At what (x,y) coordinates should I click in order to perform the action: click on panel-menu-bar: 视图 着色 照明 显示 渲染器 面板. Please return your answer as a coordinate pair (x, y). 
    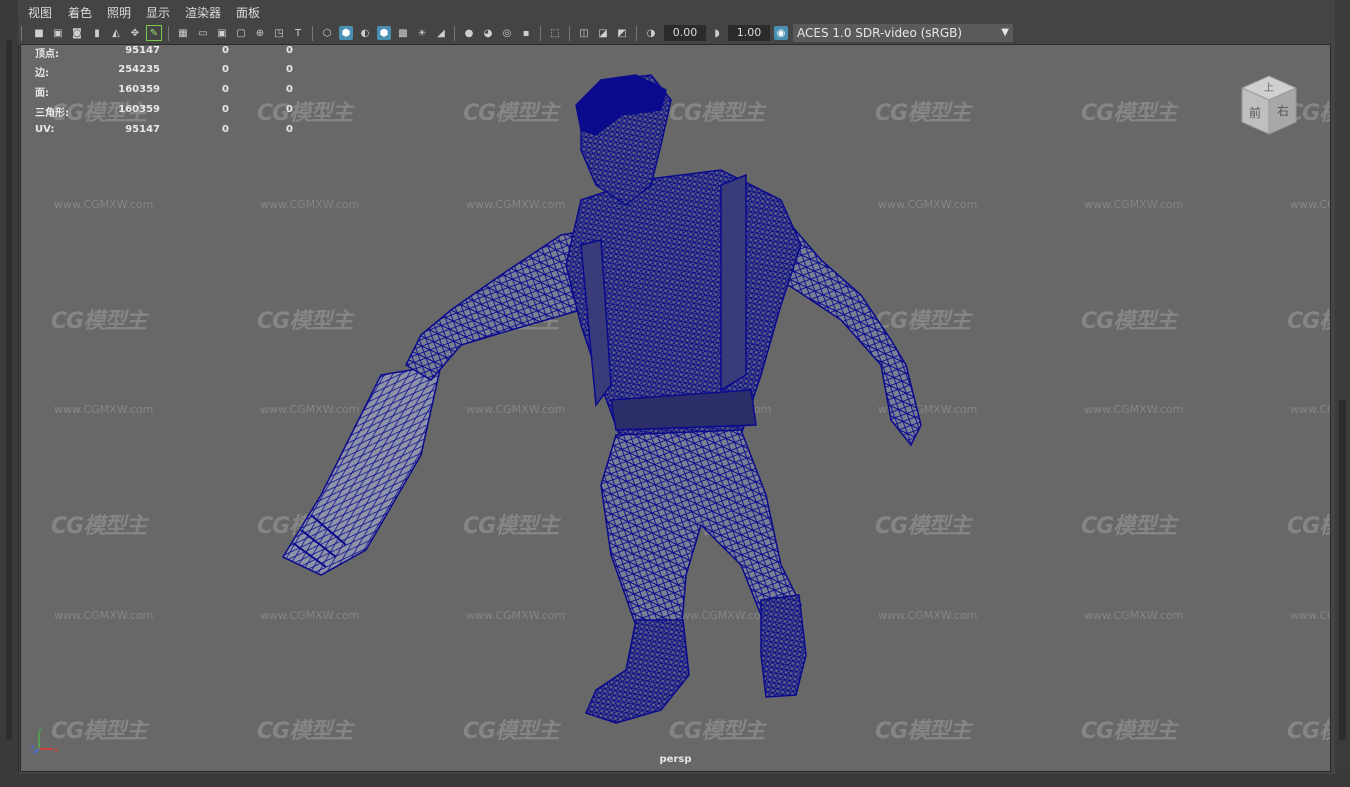
    Looking at the image, I should click on (676, 11).